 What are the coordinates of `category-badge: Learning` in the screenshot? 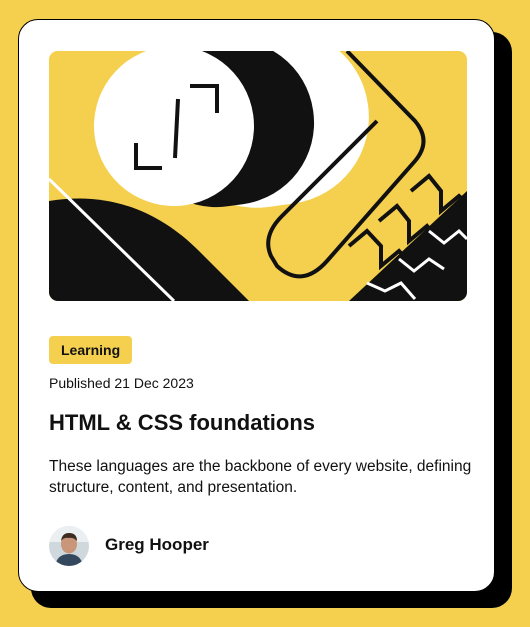 It's located at (91, 350).